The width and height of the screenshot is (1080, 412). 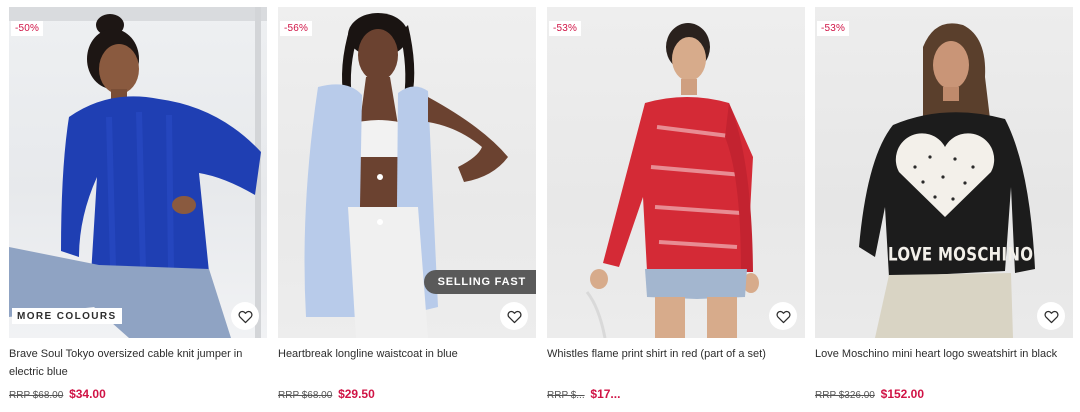 I want to click on price-row: RRP $68.00 $29.50, so click(x=326, y=394).